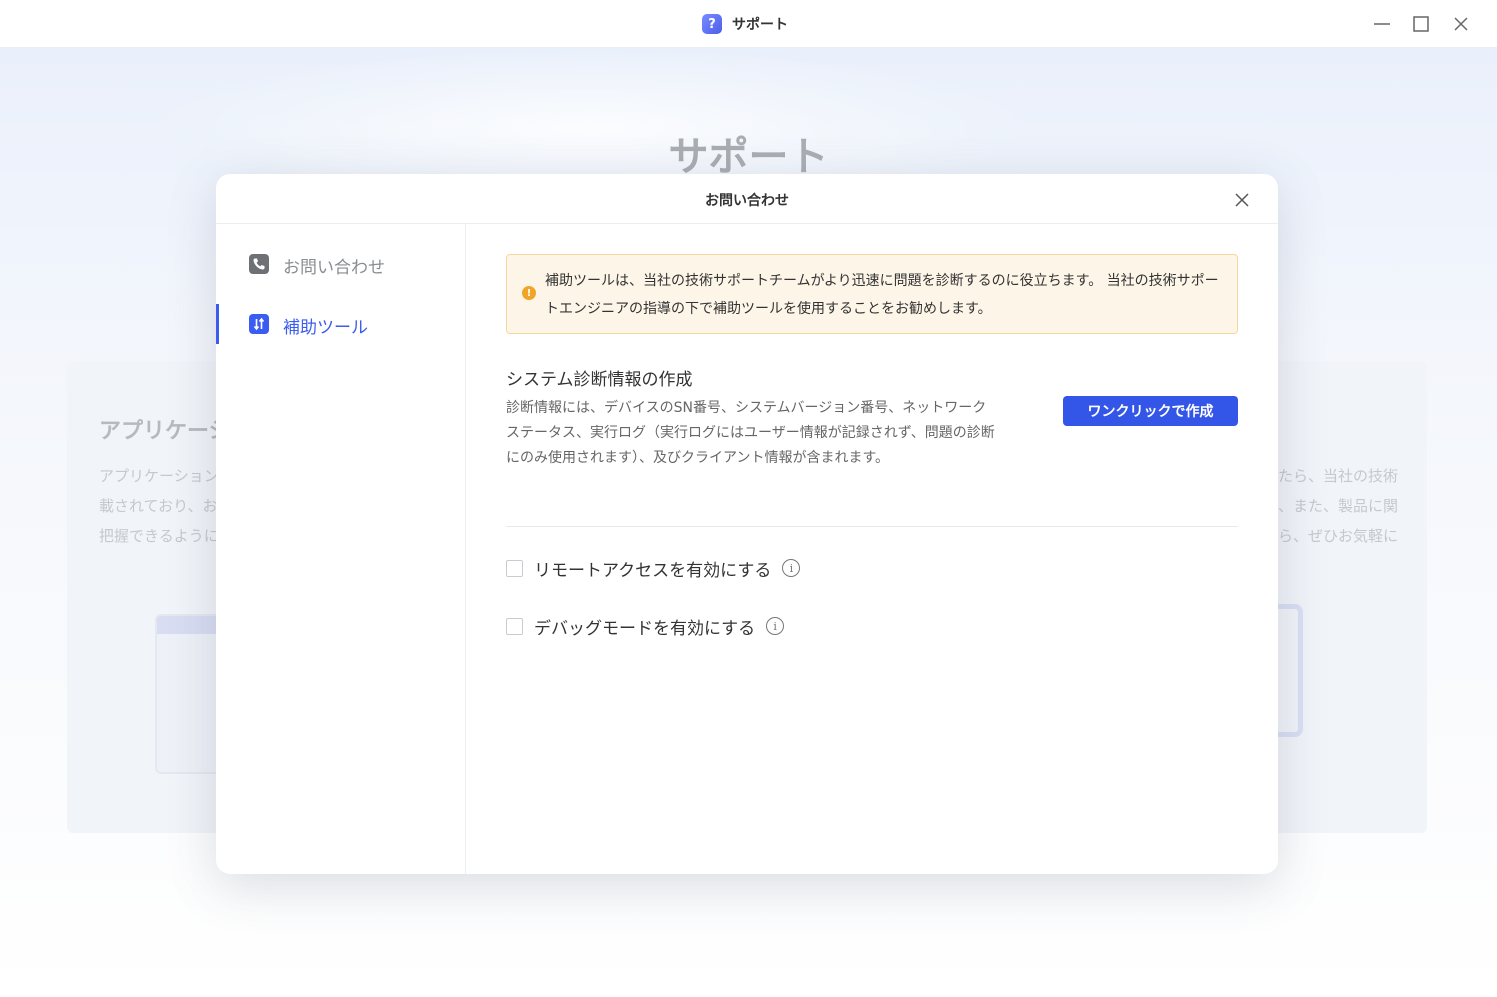  I want to click on minimize-button, so click(1382, 24).